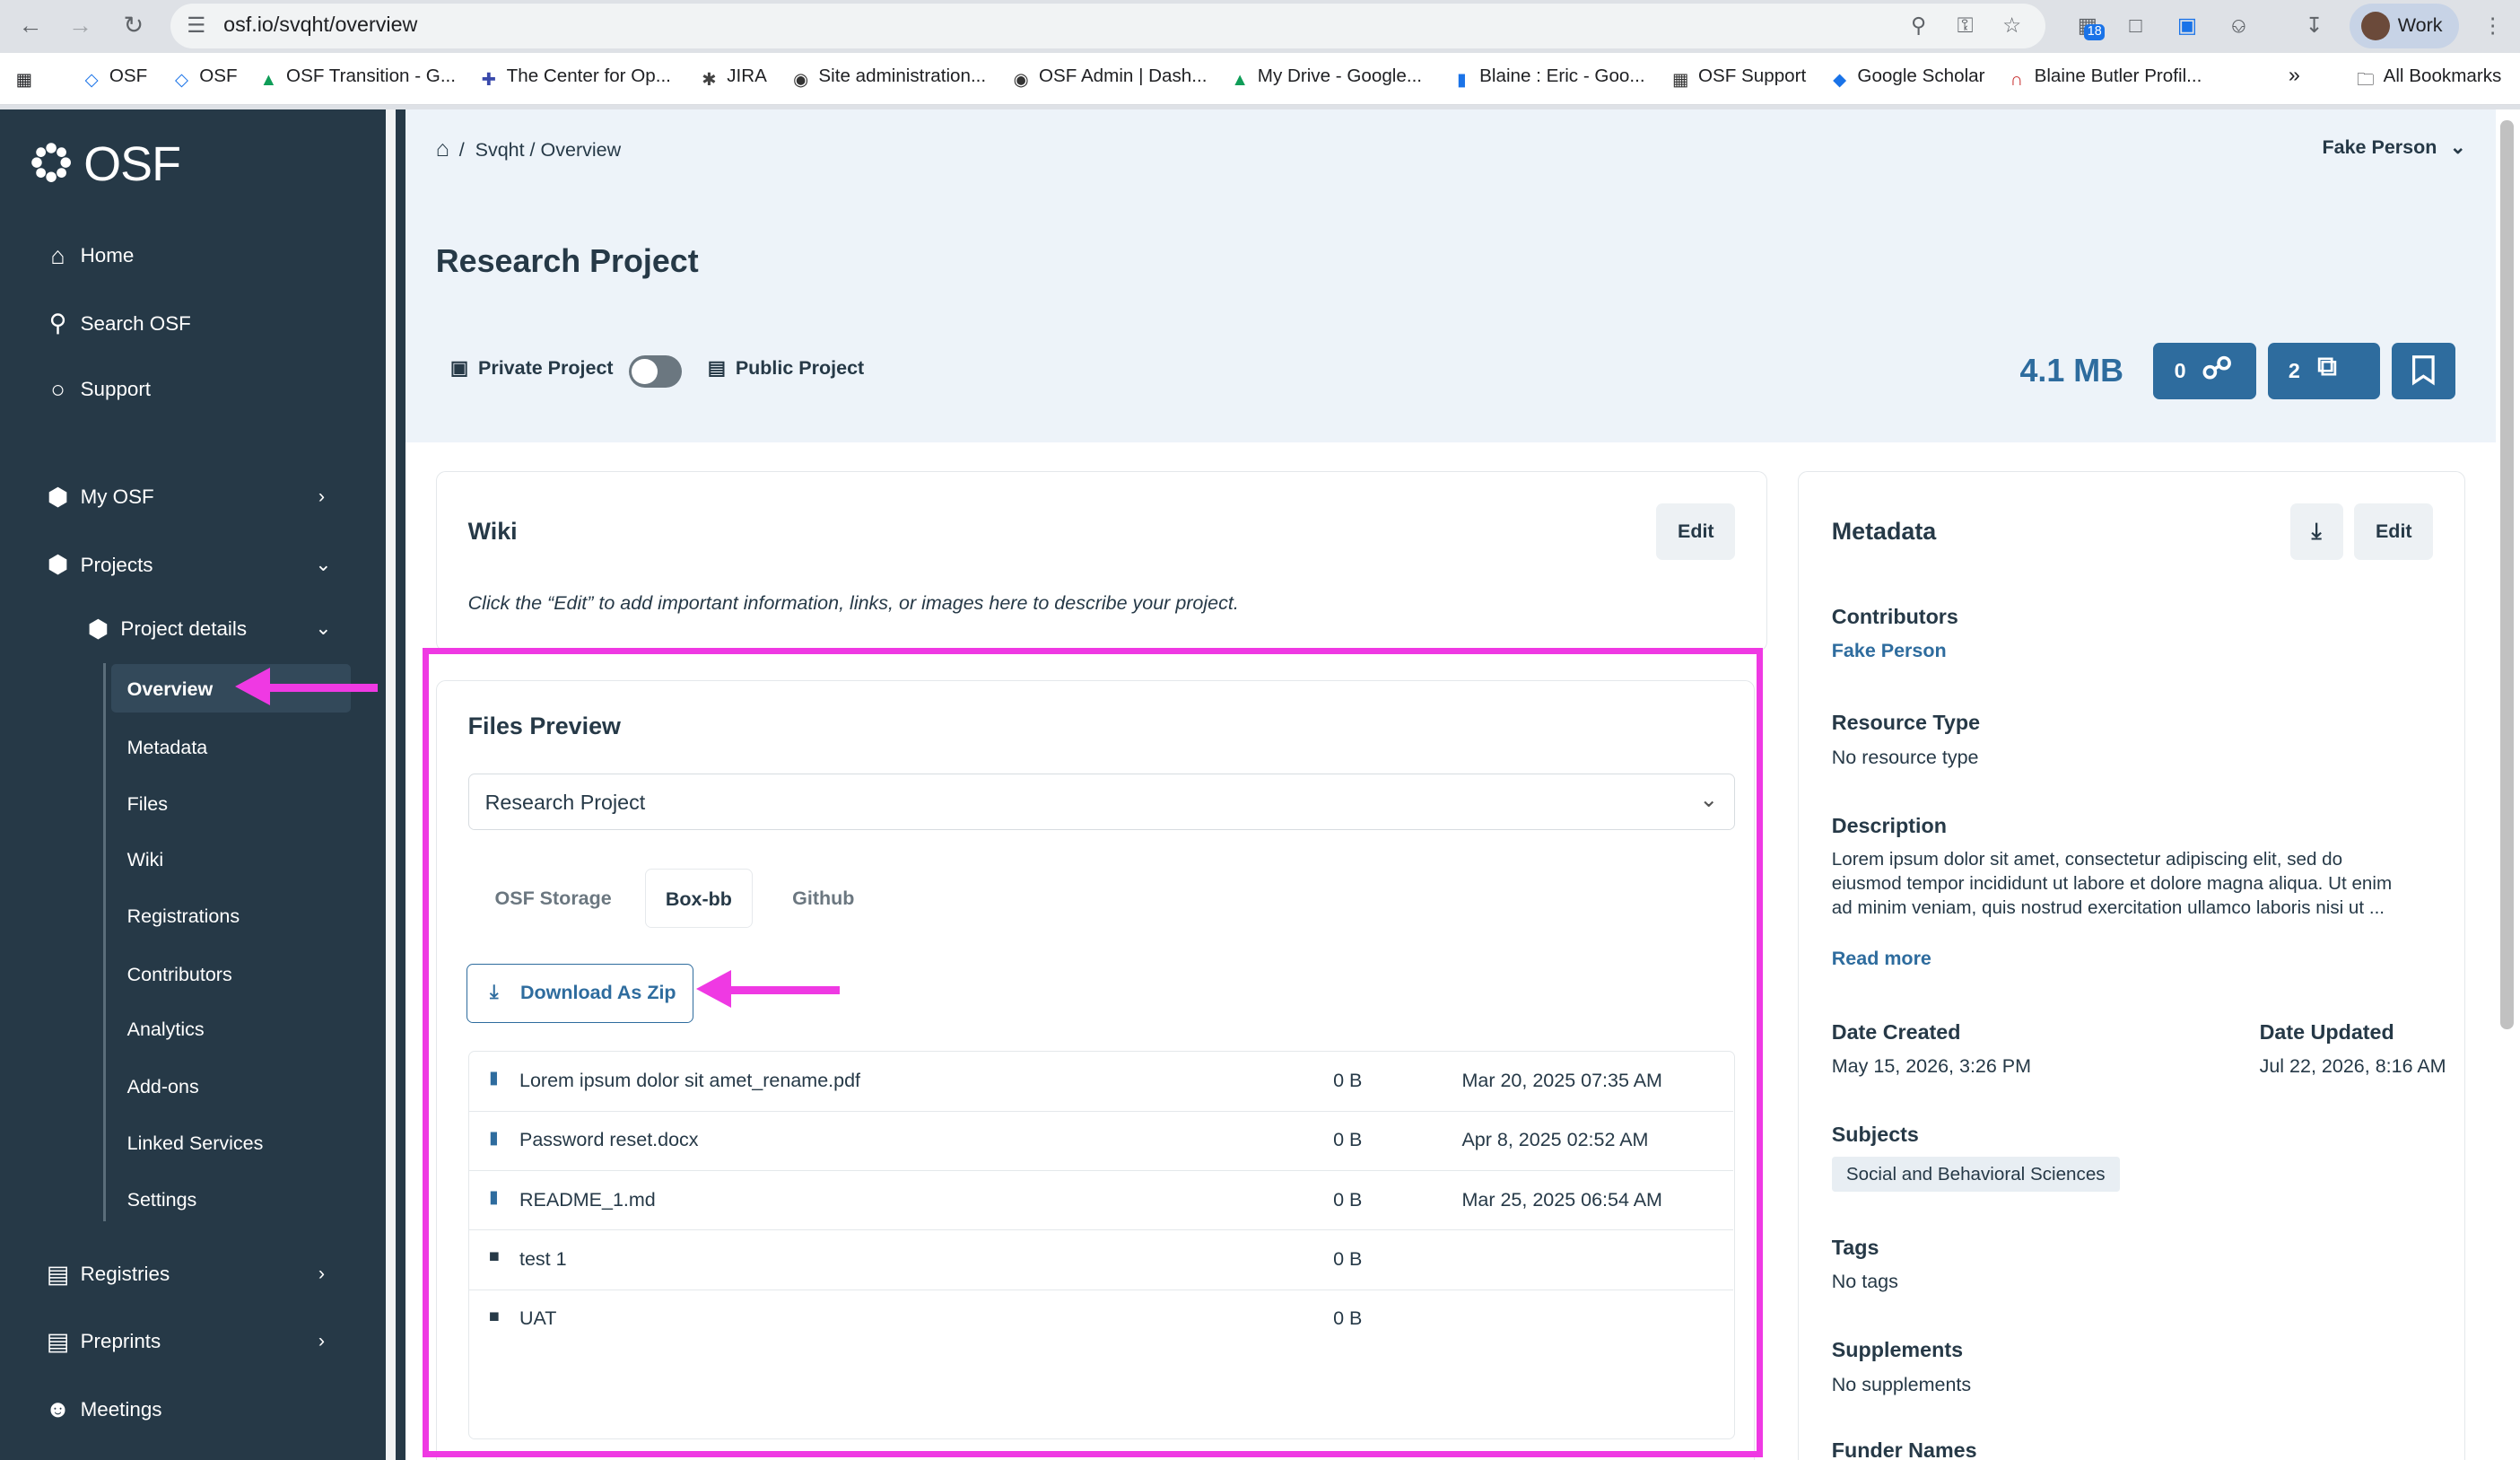 This screenshot has height=1460, width=2520. Describe the element at coordinates (400, 784) in the screenshot. I see `sidebar-edge` at that location.